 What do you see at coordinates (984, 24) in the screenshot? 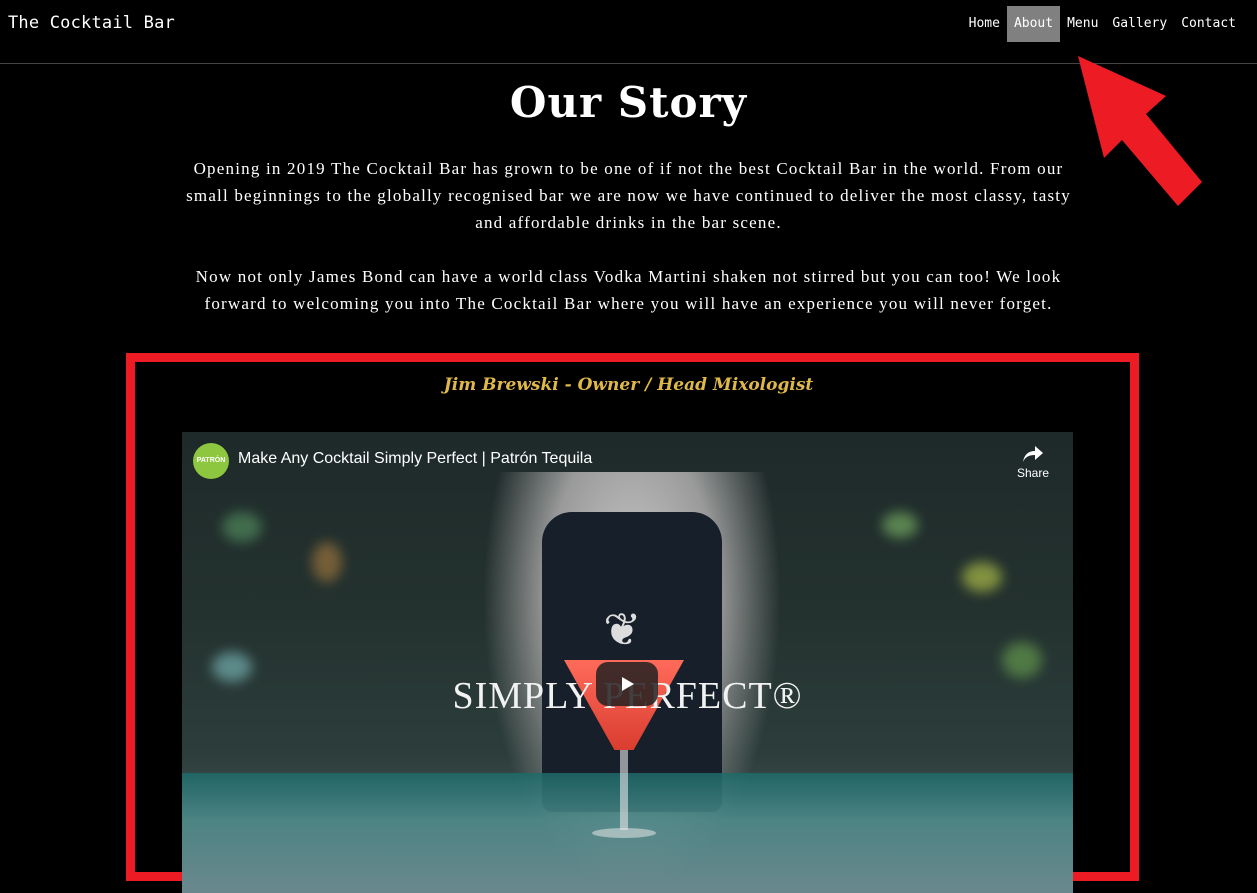
I see `nav-item-home: Home` at bounding box center [984, 24].